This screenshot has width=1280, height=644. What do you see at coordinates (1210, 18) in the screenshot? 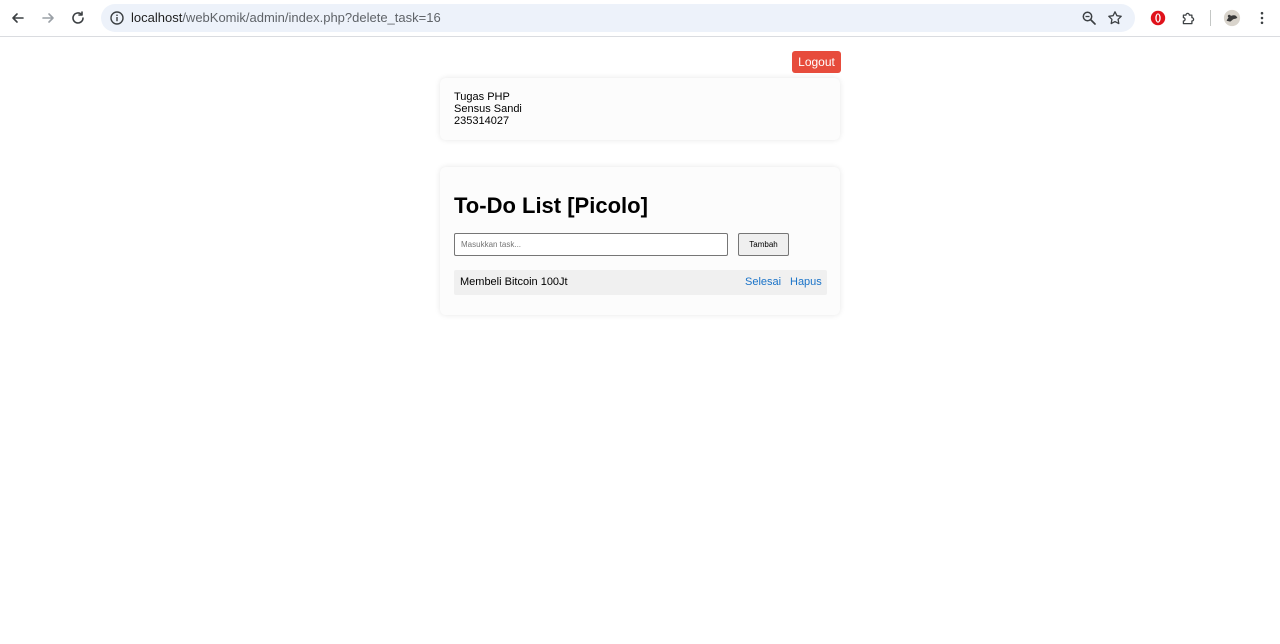
I see `toolbar-separator` at bounding box center [1210, 18].